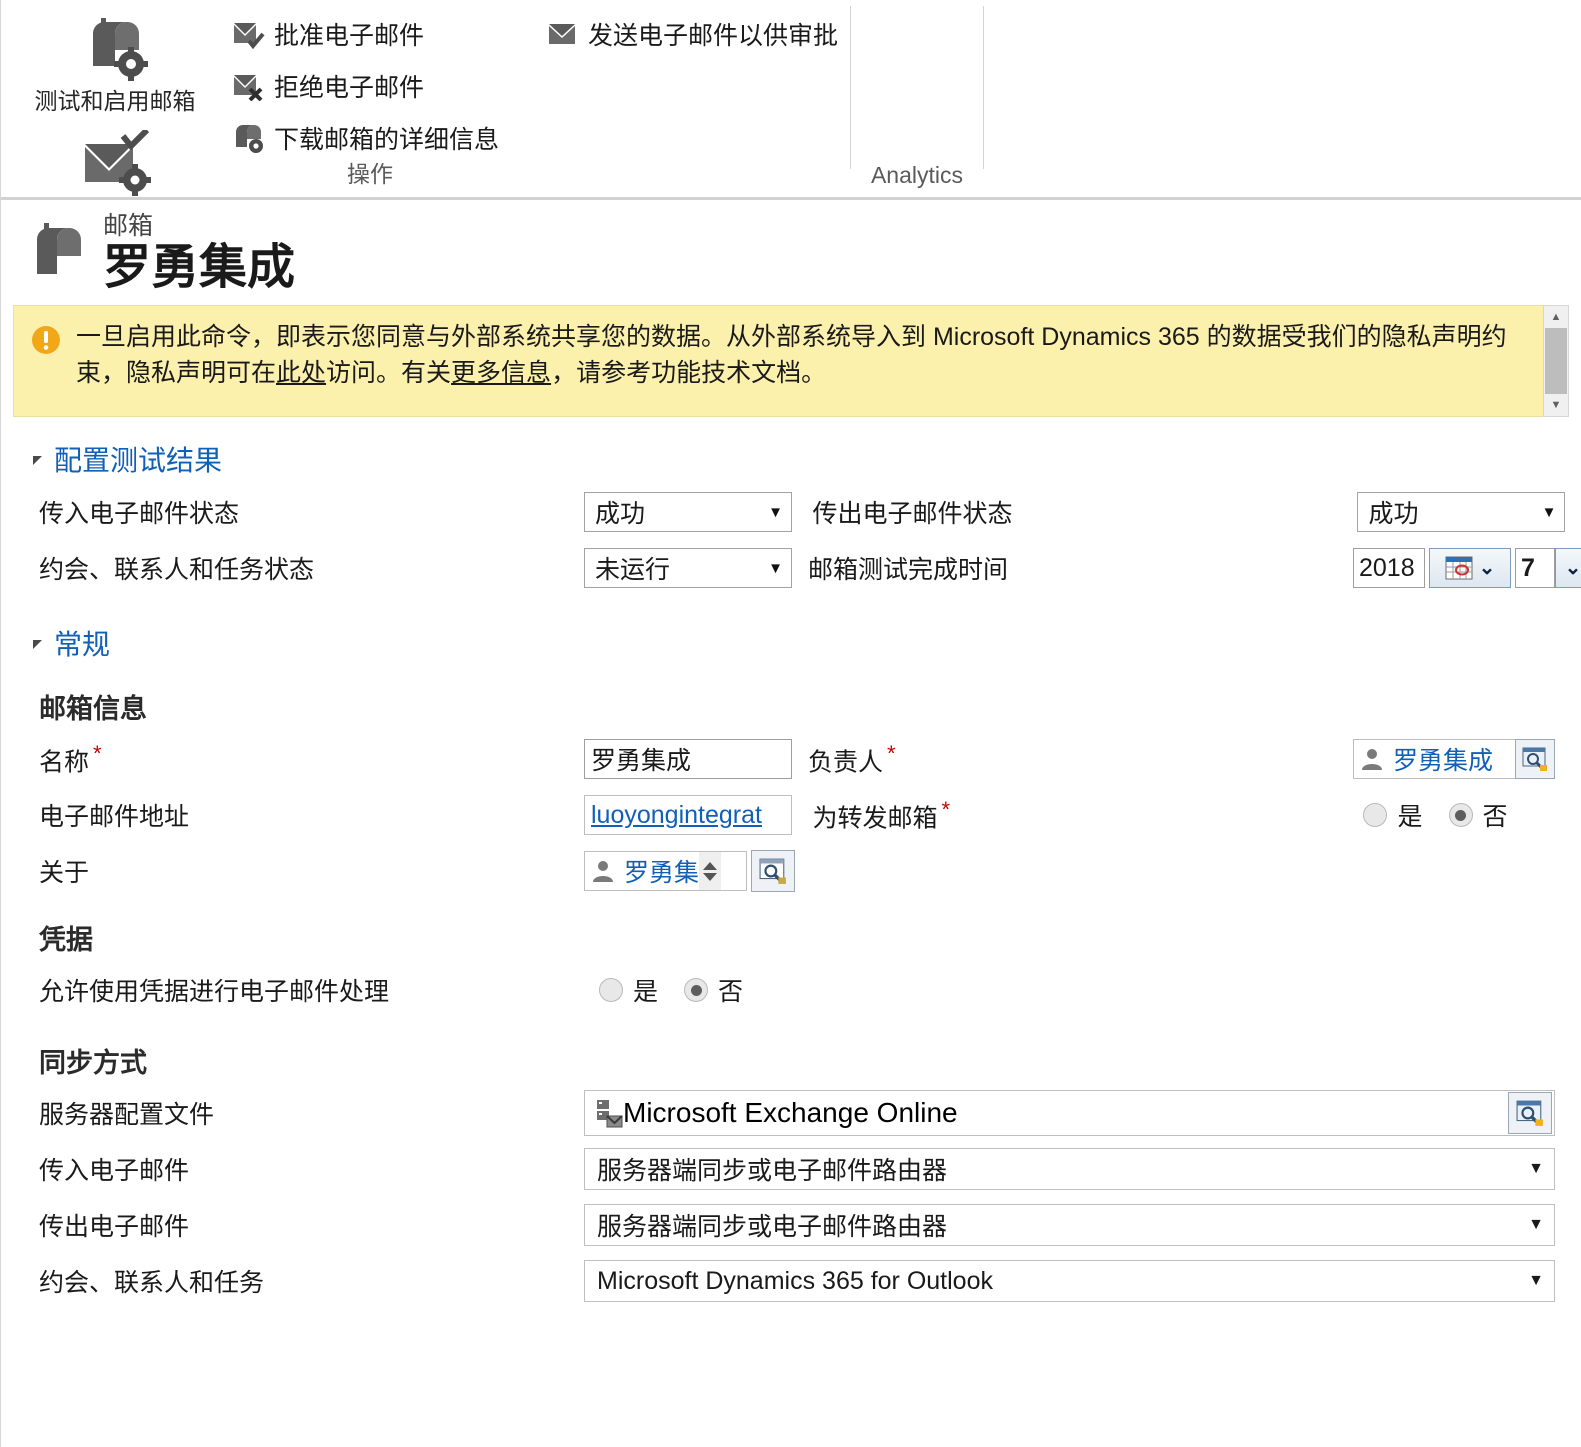 The image size is (1581, 1447). Describe the element at coordinates (688, 512) in the screenshot. I see `incoming-status-dropdown: 成功 ▼` at that location.